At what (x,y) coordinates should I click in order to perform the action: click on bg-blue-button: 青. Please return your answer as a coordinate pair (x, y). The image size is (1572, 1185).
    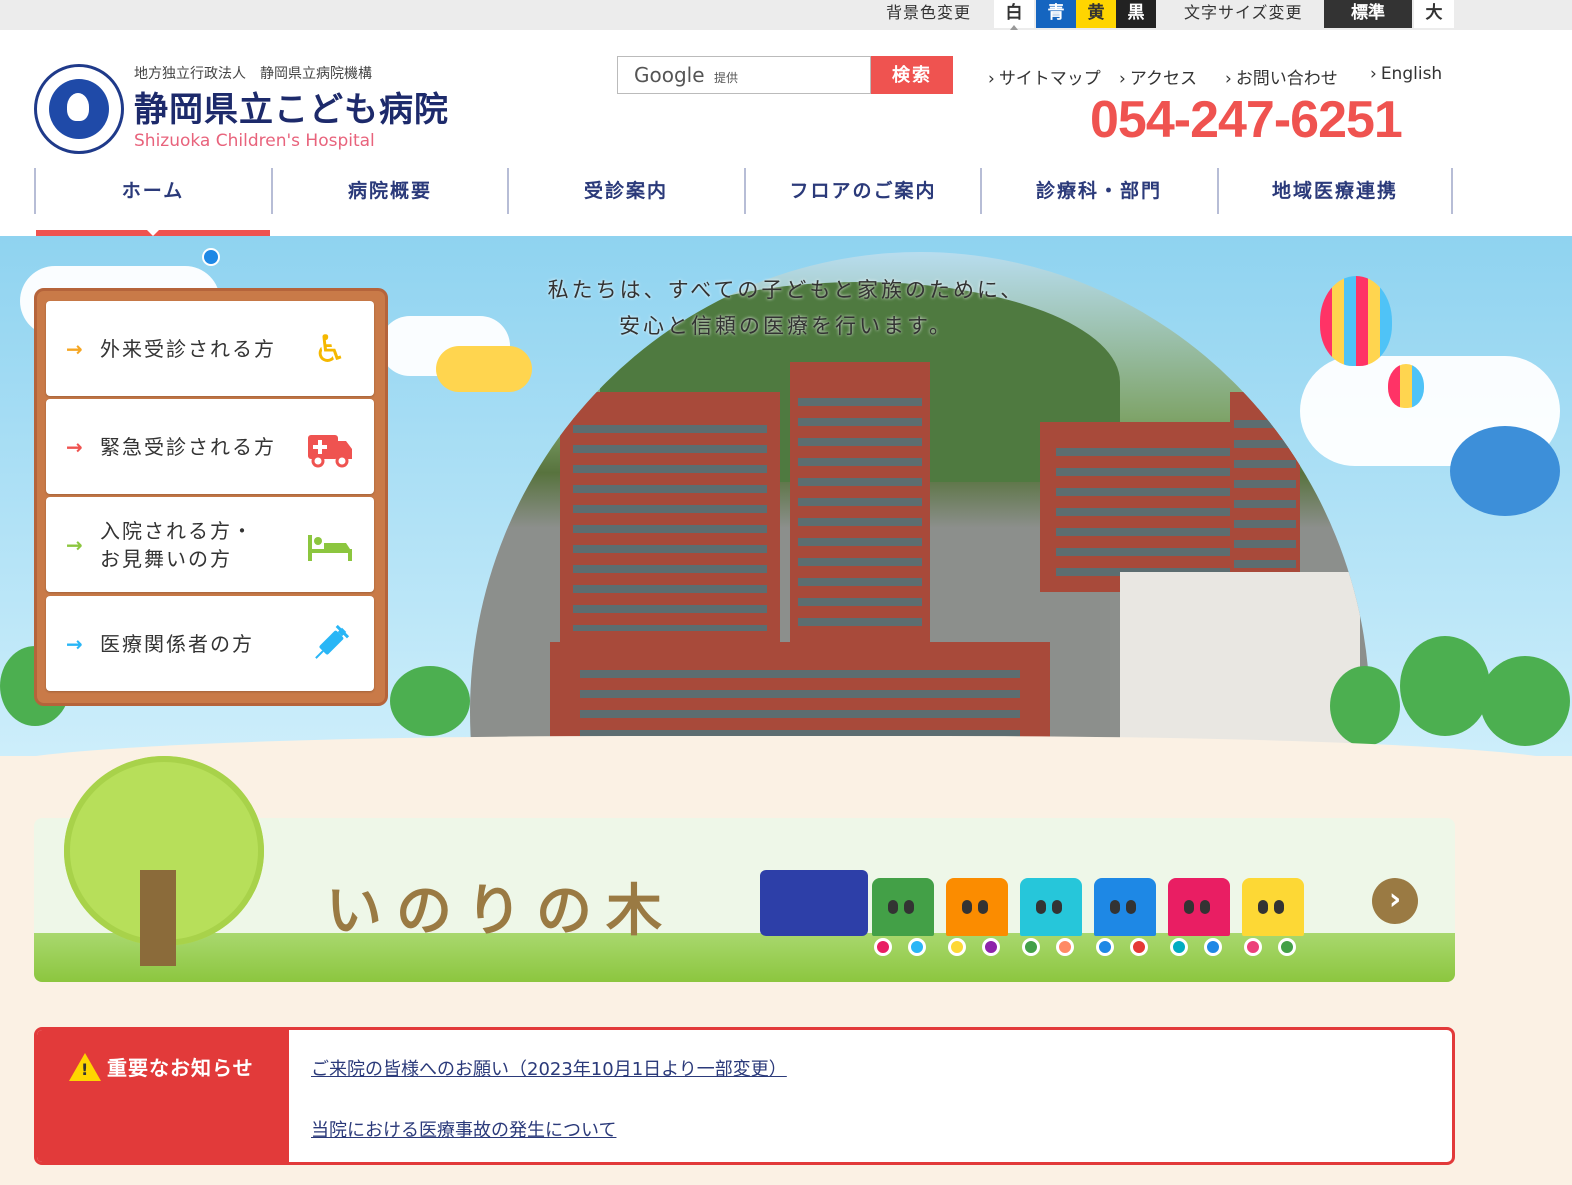
    Looking at the image, I should click on (1056, 14).